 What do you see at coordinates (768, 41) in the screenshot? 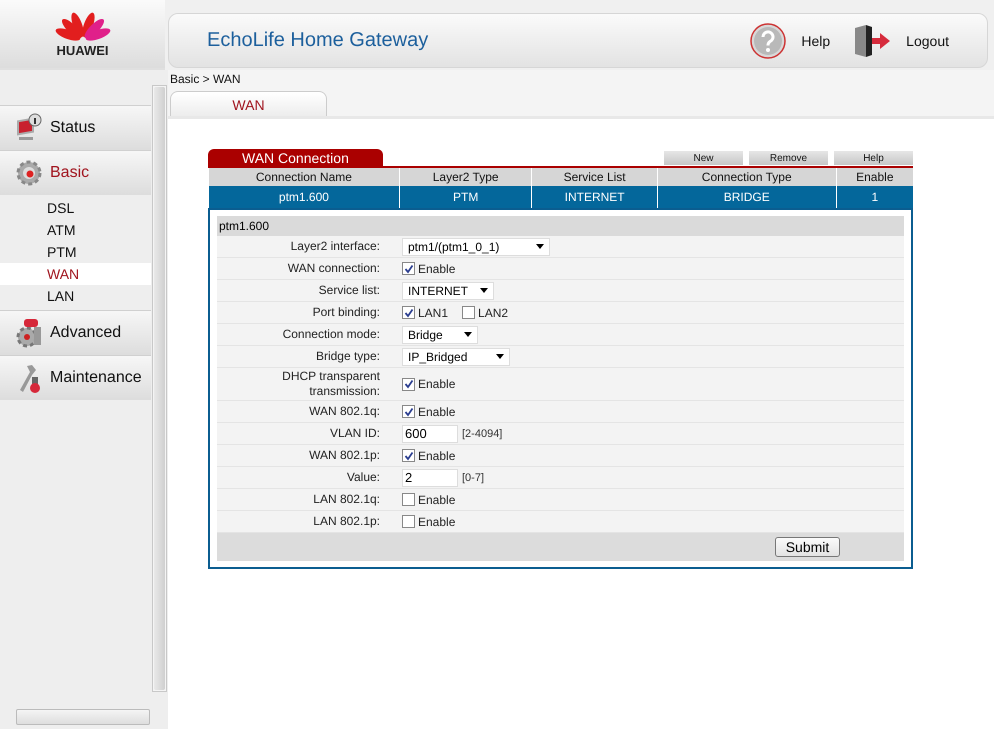
I see `help-icon` at bounding box center [768, 41].